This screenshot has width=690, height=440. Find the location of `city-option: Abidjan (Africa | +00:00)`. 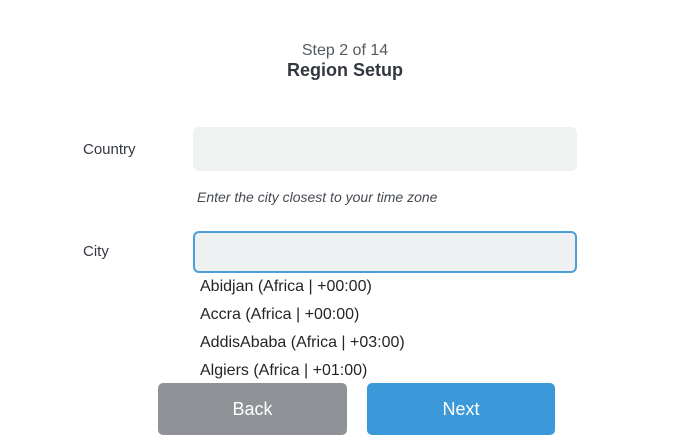

city-option: Abidjan (Africa | +00:00) is located at coordinates (381, 287).